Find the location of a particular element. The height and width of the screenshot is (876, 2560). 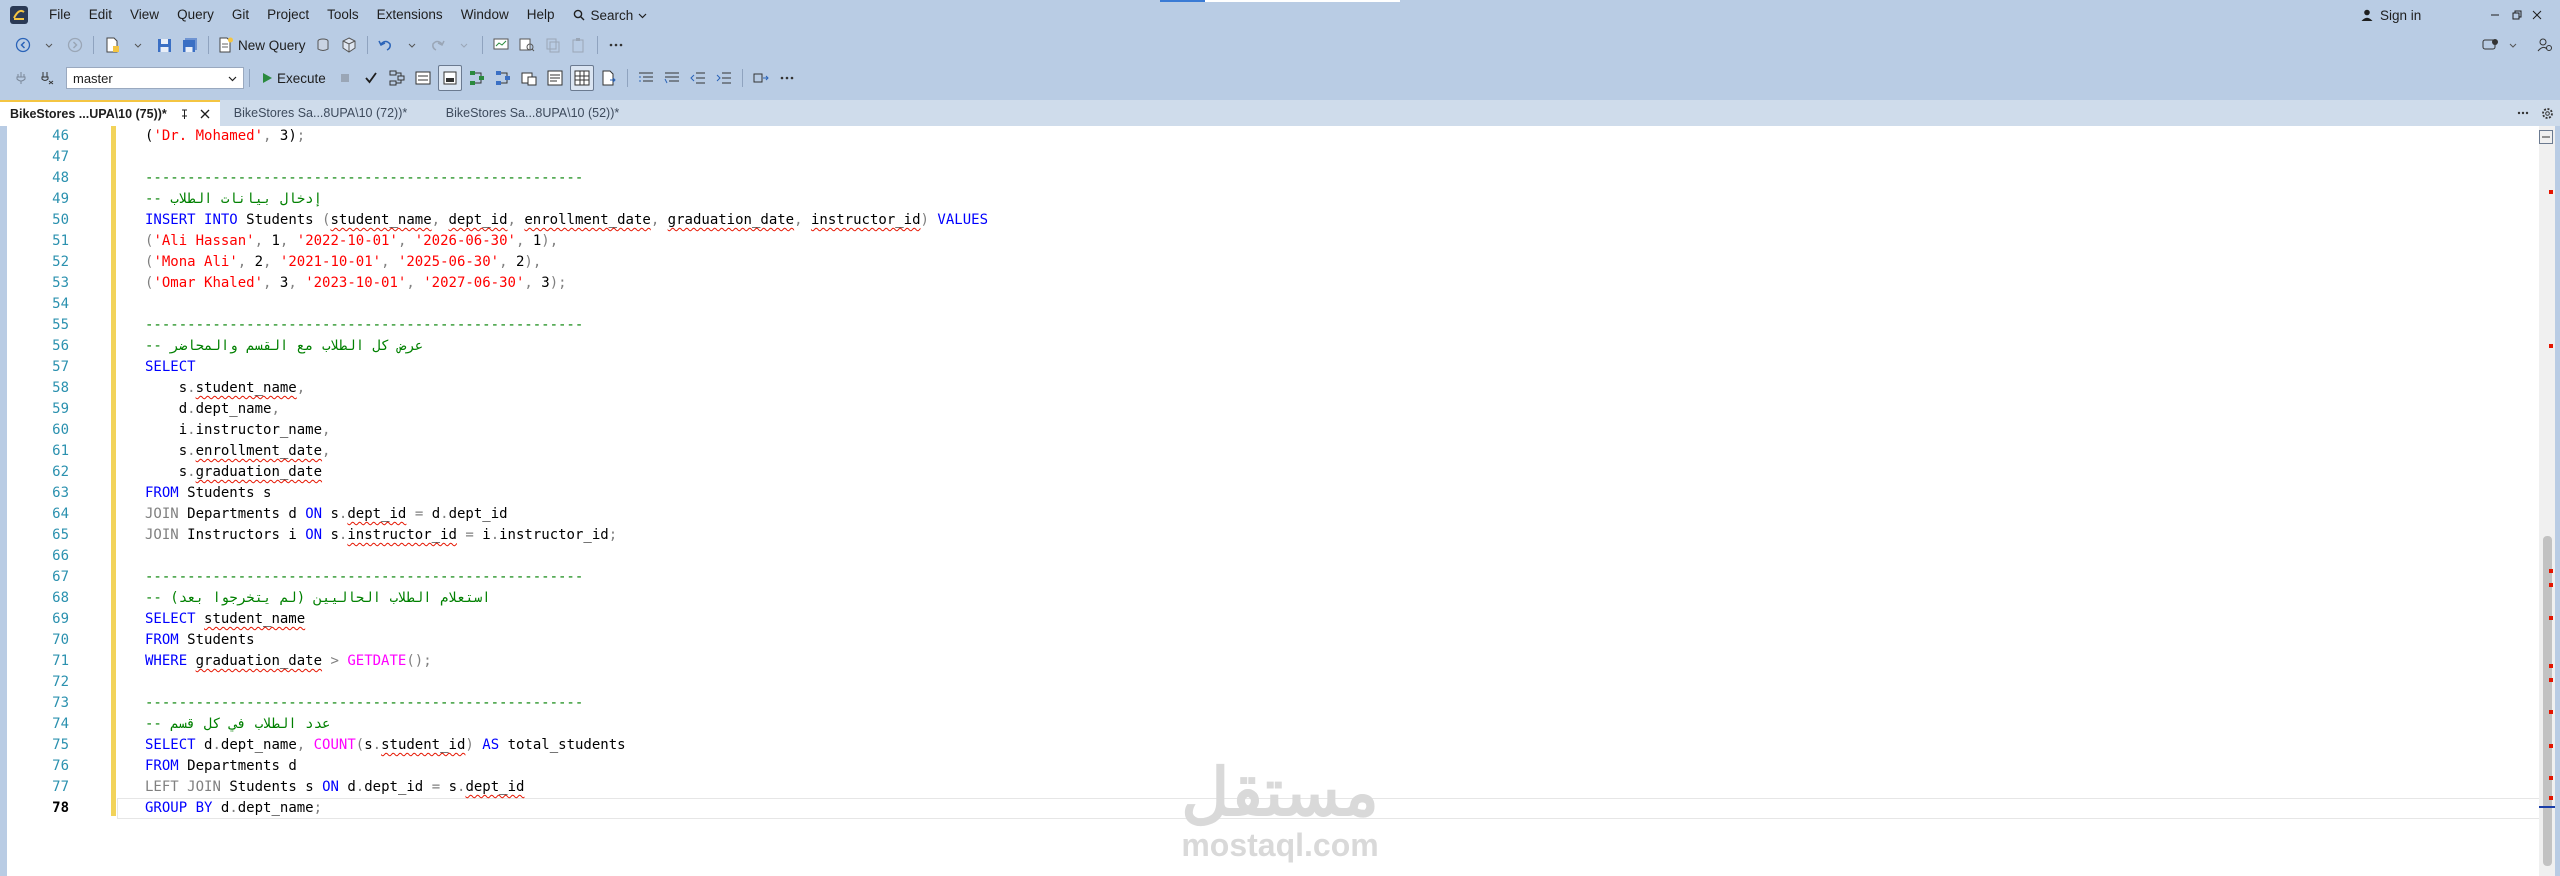

save-button is located at coordinates (164, 45).